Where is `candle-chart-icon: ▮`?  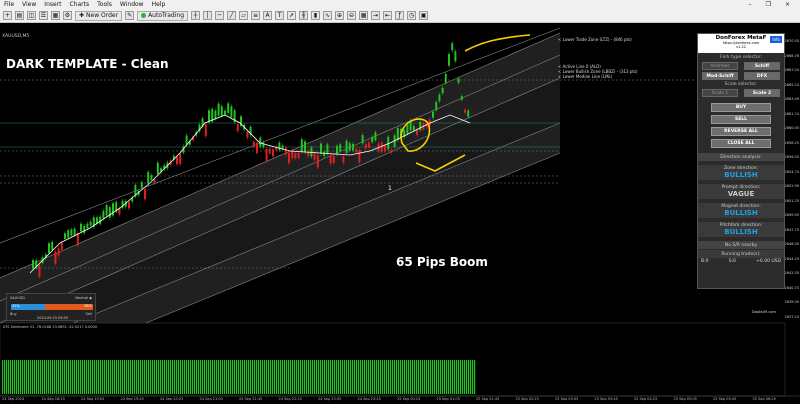
candle-chart-icon: ▮ is located at coordinates (316, 15).